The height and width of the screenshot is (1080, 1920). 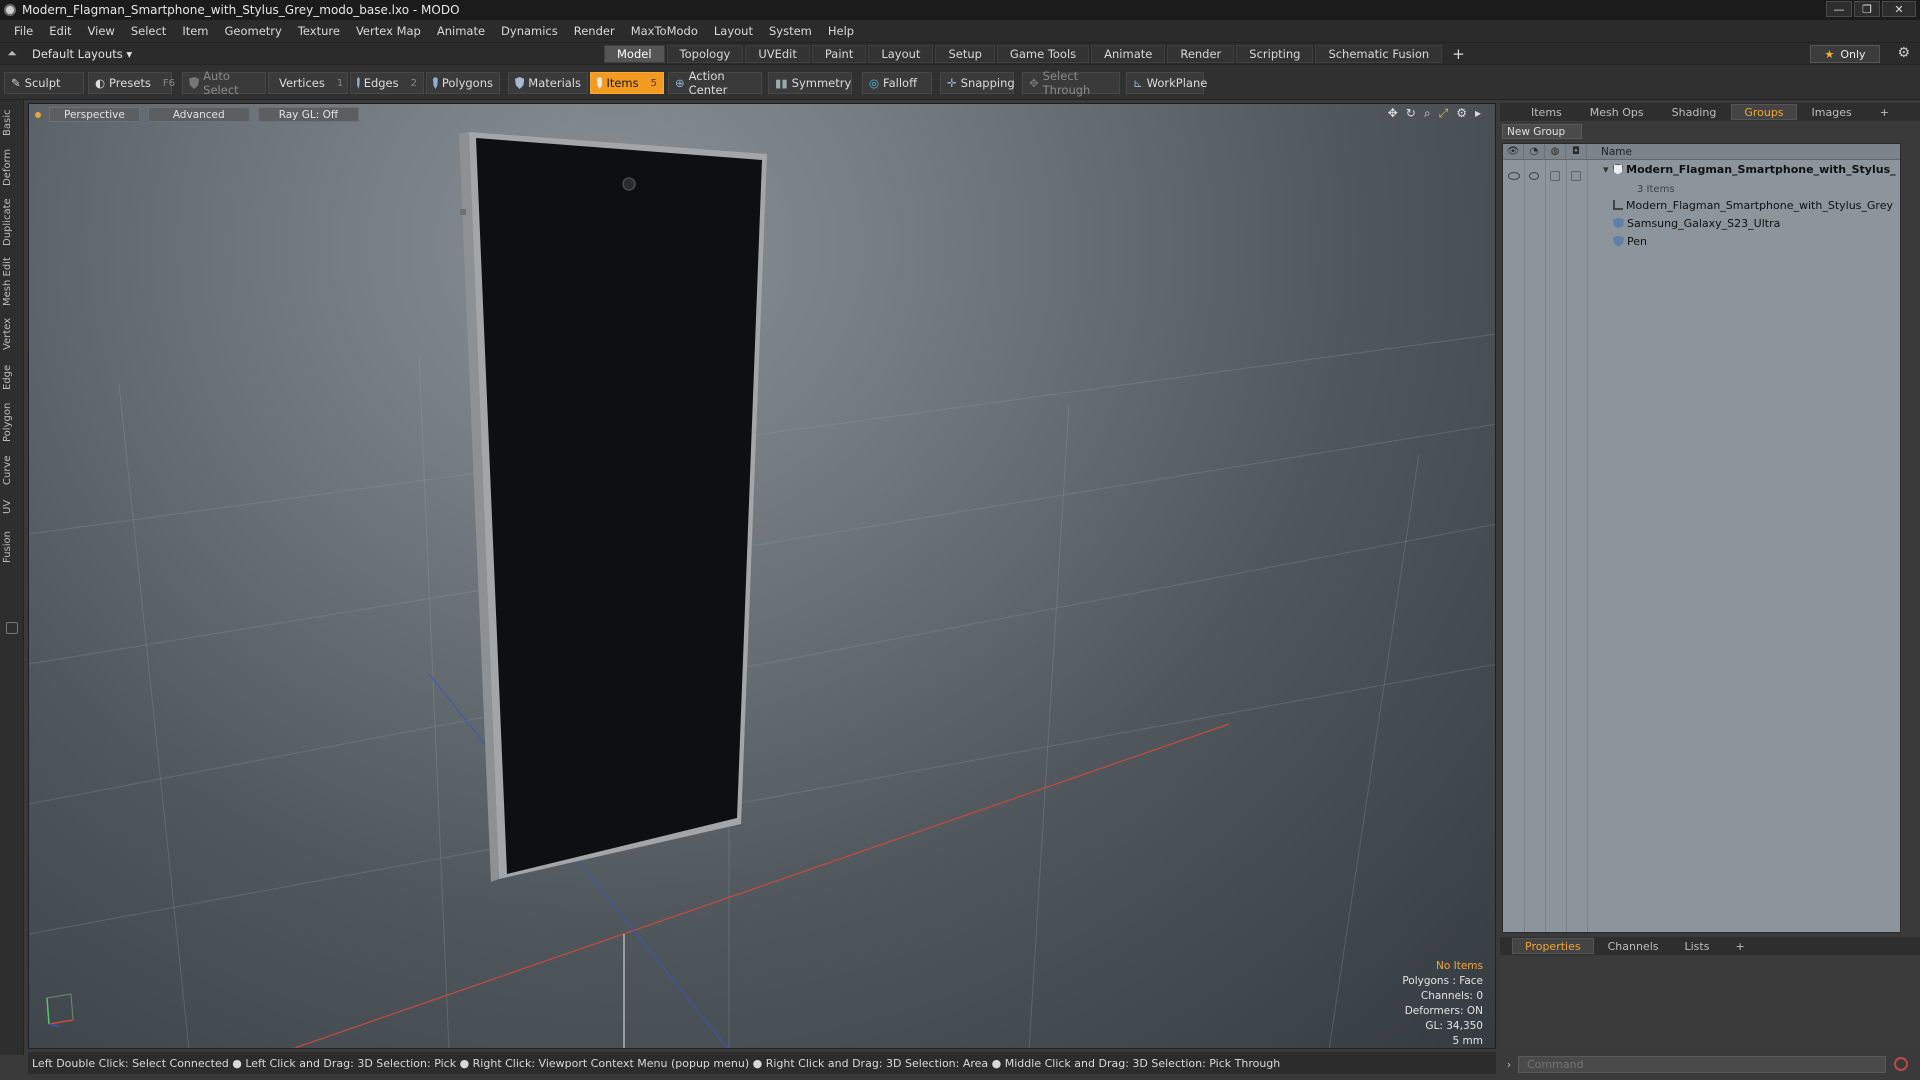 What do you see at coordinates (1867, 9) in the screenshot?
I see `maximize-button: ❐` at bounding box center [1867, 9].